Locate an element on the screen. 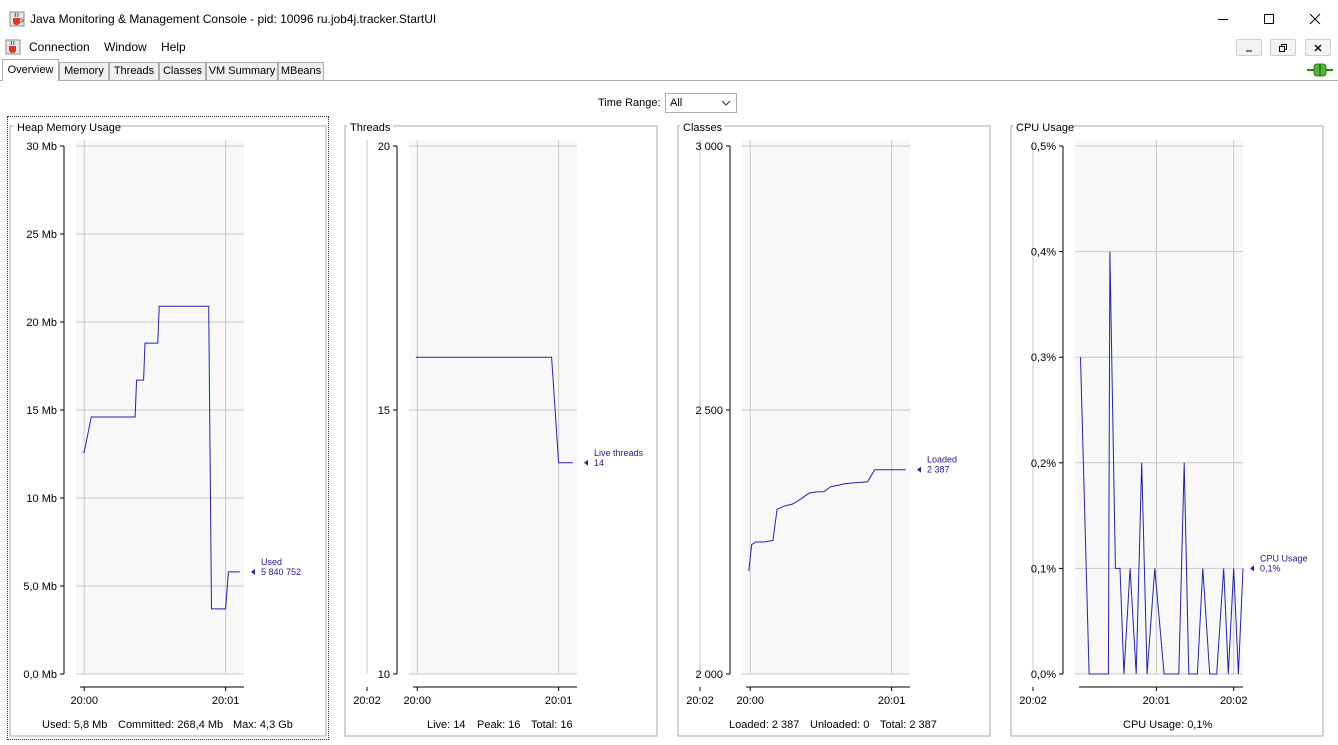  plug-connected-icon is located at coordinates (1320, 70).